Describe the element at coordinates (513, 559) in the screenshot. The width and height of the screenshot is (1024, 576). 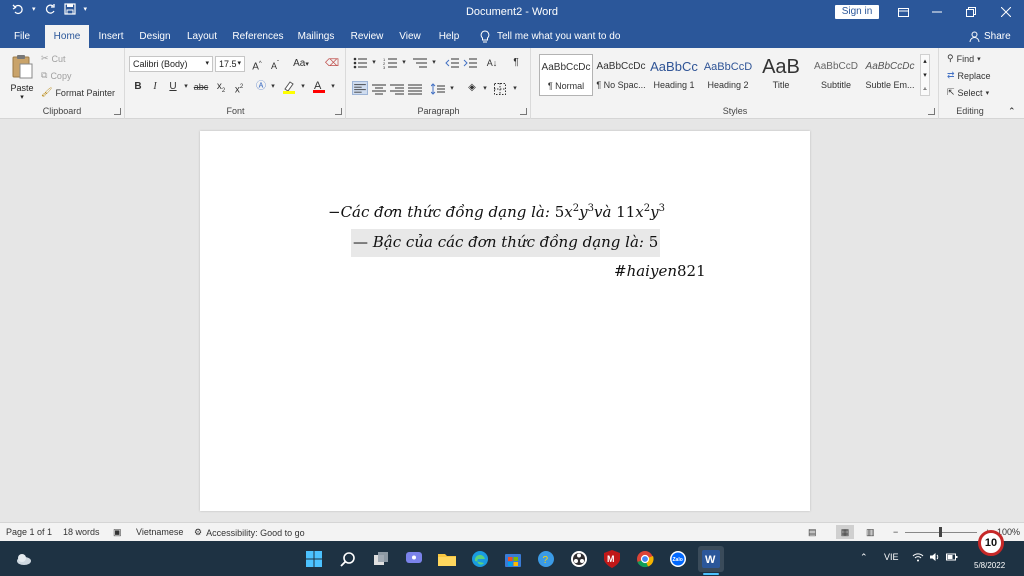
I see `store-icon` at that location.